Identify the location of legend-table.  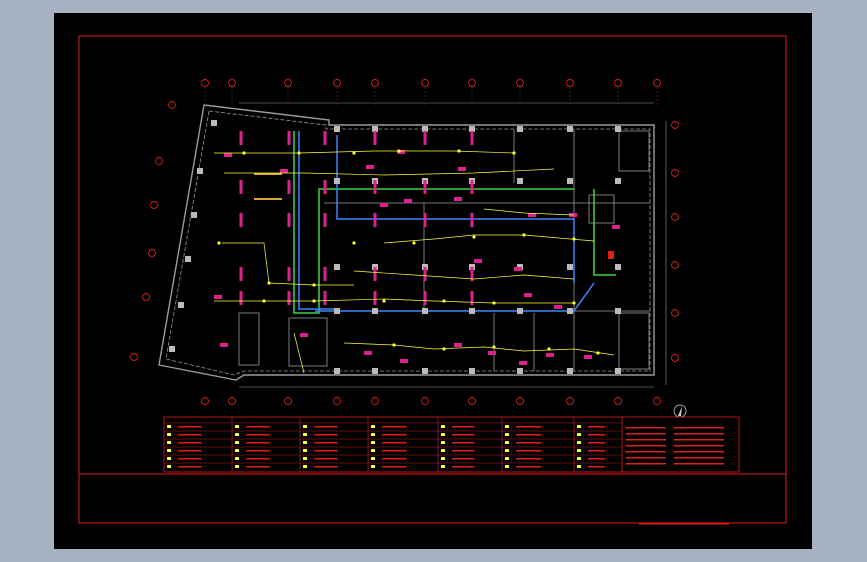
(451, 444).